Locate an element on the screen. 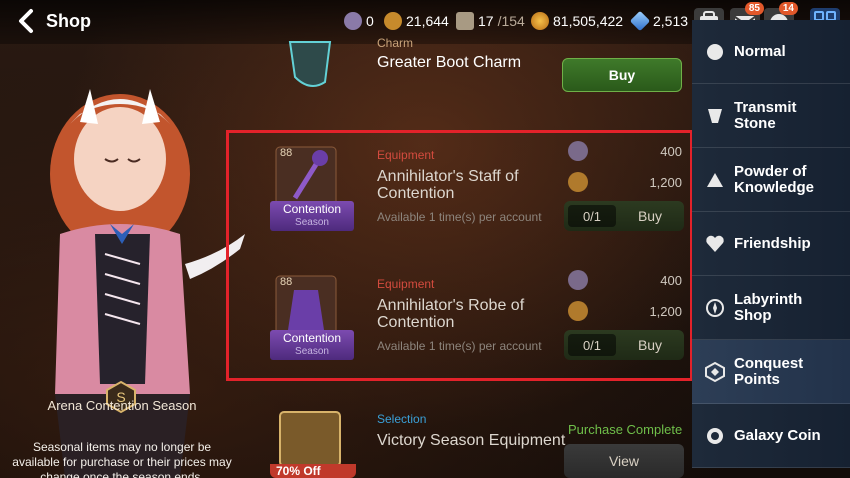  sidebar-item-label: Galaxy Coin is located at coordinates (777, 435).